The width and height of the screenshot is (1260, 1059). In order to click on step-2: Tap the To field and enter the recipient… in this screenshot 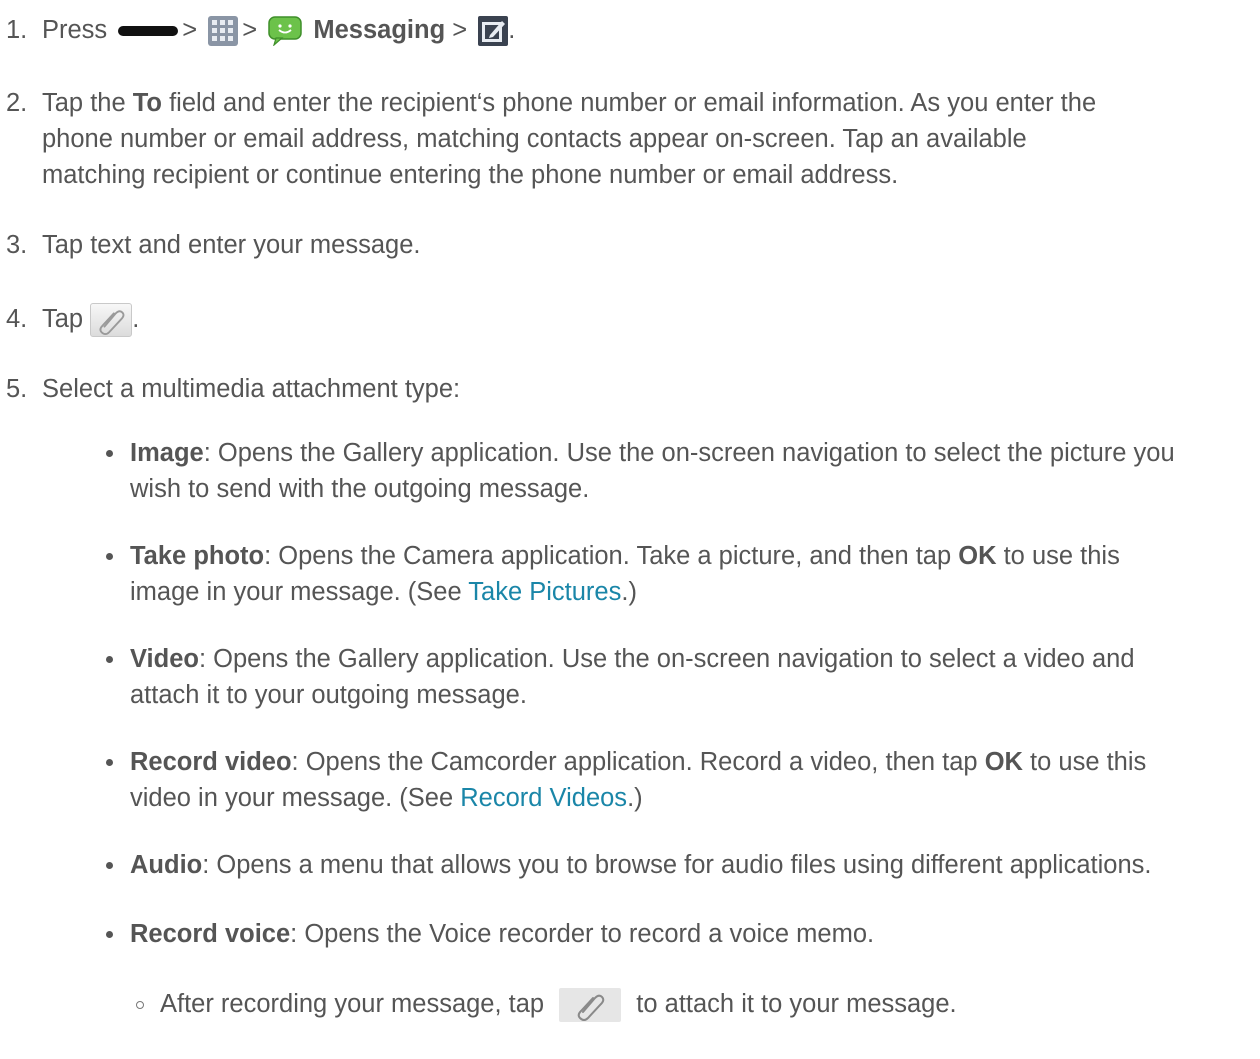, I will do `click(569, 103)`.